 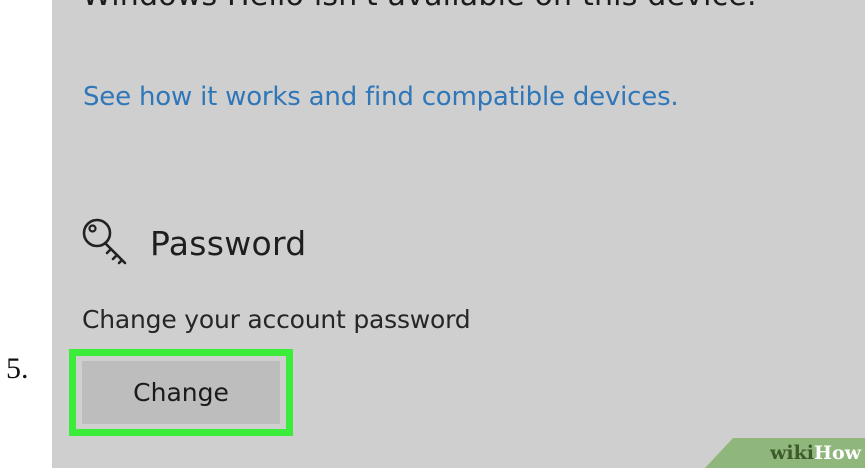 What do you see at coordinates (181, 392) in the screenshot?
I see `change-password-button: Change` at bounding box center [181, 392].